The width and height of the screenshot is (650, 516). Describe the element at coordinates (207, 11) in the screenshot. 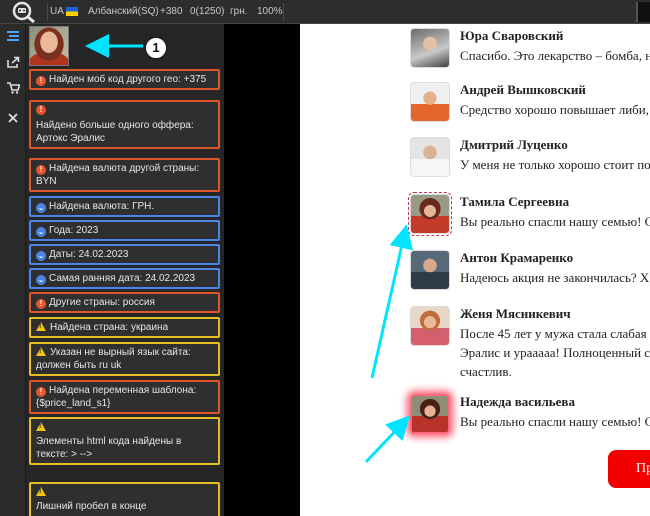

I see `price-counter: 0(1250)` at that location.